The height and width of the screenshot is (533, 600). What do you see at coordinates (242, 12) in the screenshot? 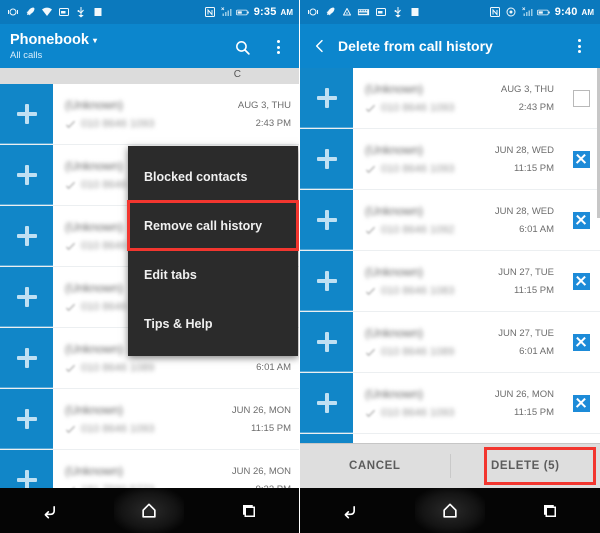
I see `battery-level-icon` at bounding box center [242, 12].